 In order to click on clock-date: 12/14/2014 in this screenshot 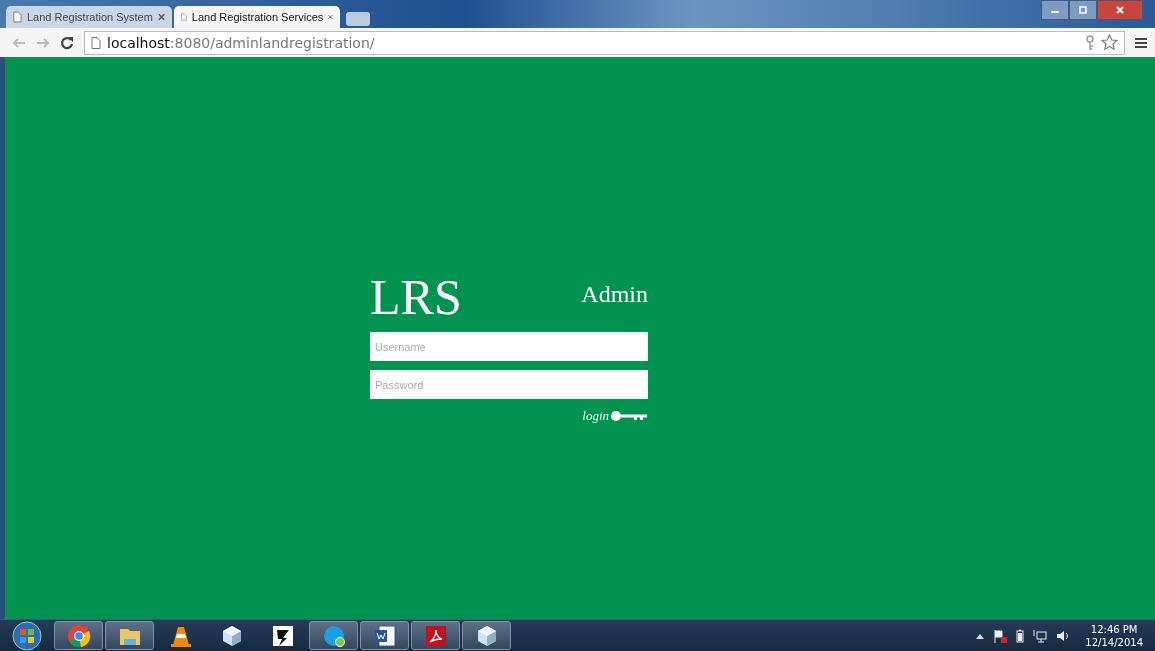, I will do `click(1114, 642)`.